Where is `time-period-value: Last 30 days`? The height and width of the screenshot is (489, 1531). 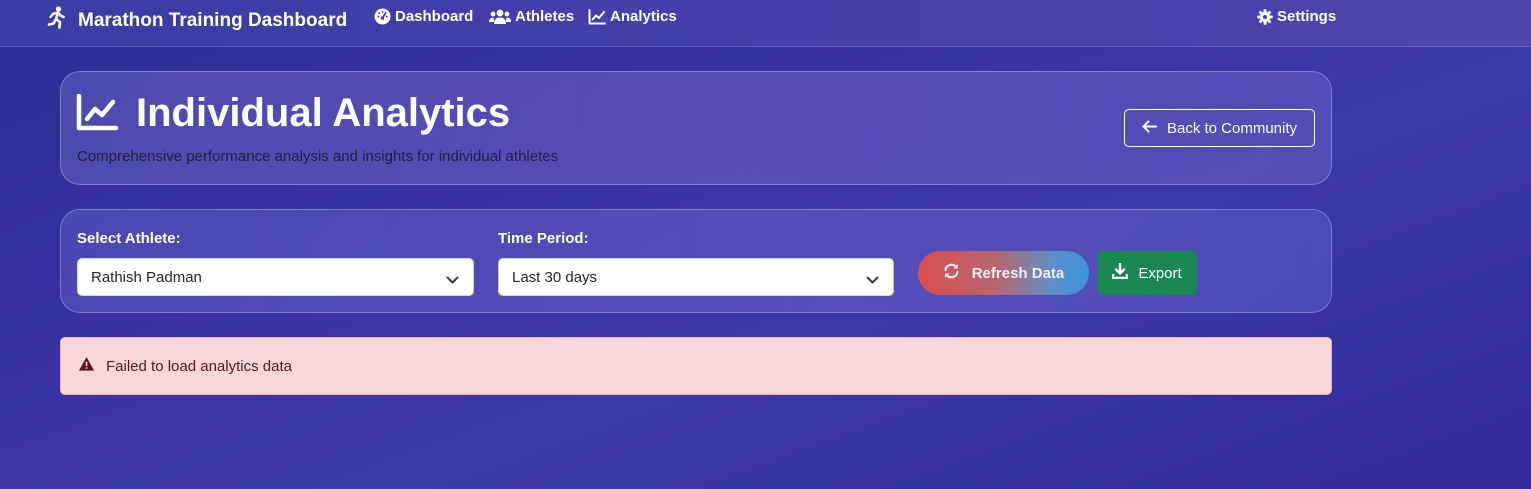
time-period-value: Last 30 days is located at coordinates (555, 277).